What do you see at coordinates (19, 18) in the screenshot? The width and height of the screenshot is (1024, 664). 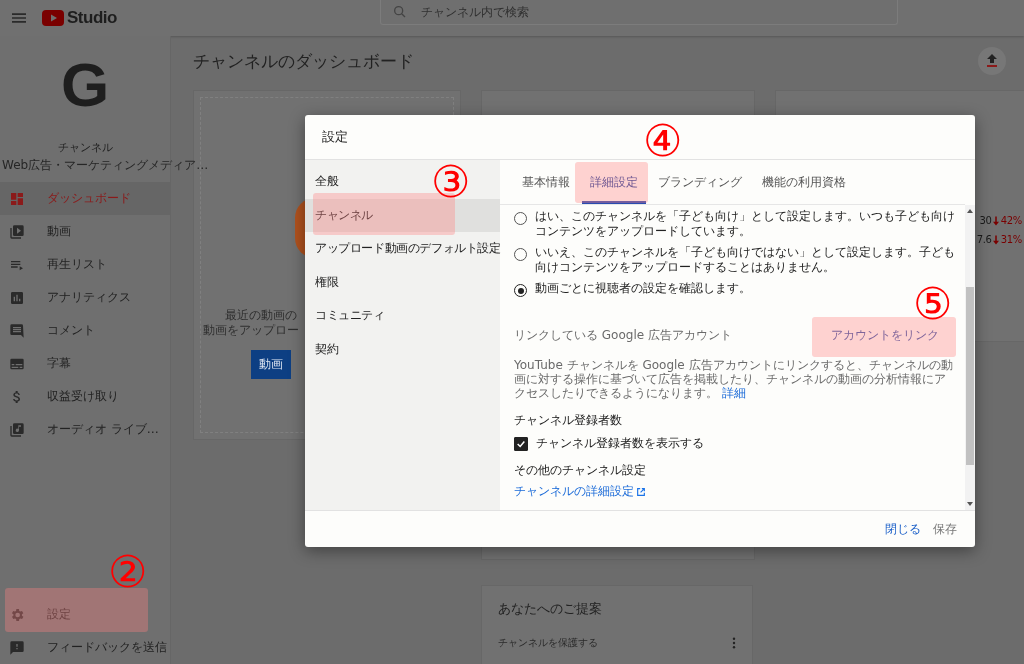 I see `menu-icon` at bounding box center [19, 18].